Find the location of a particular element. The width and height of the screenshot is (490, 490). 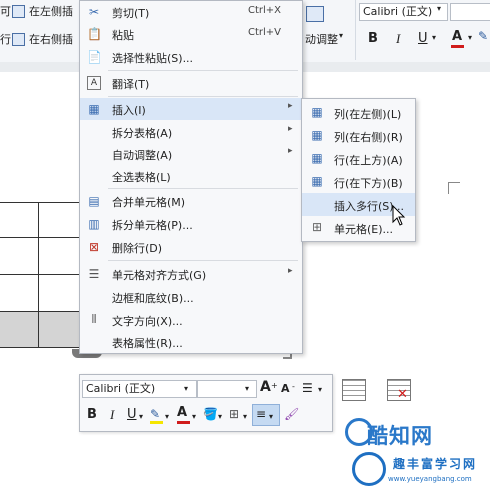

shrink-font-button: A is located at coordinates (285, 389).